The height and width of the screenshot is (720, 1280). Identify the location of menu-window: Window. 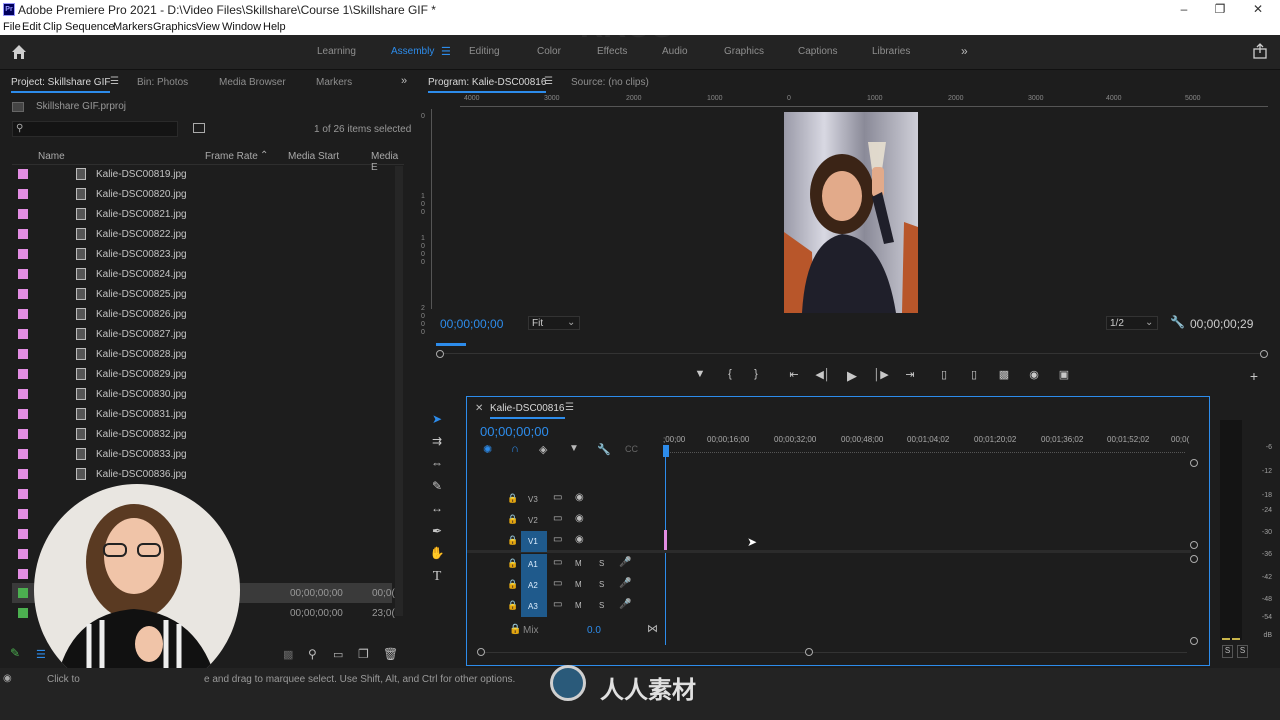
(241, 27).